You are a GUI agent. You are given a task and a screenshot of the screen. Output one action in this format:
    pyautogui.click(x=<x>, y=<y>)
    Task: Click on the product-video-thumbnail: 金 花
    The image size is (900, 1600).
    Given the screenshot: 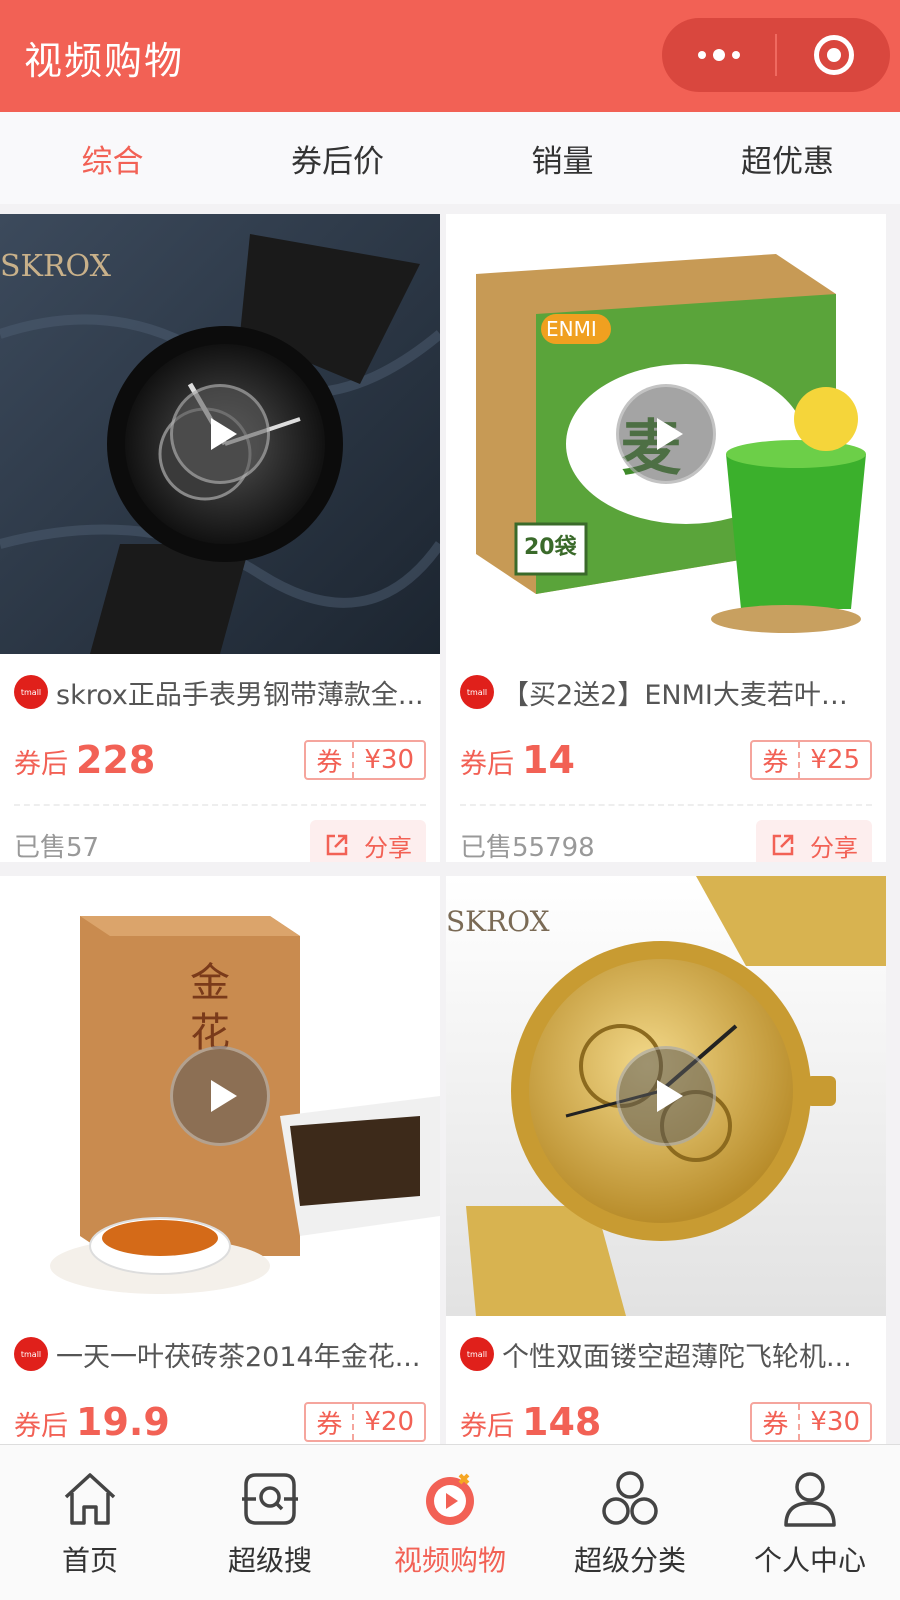 What is the action you would take?
    pyautogui.click(x=220, y=1096)
    